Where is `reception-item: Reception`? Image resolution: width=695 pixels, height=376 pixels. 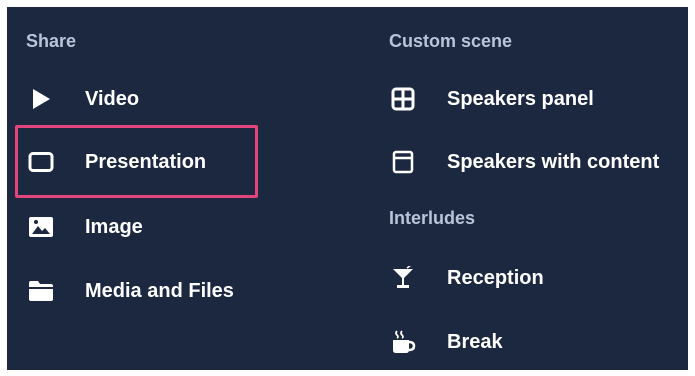
reception-item: Reception is located at coordinates (467, 278).